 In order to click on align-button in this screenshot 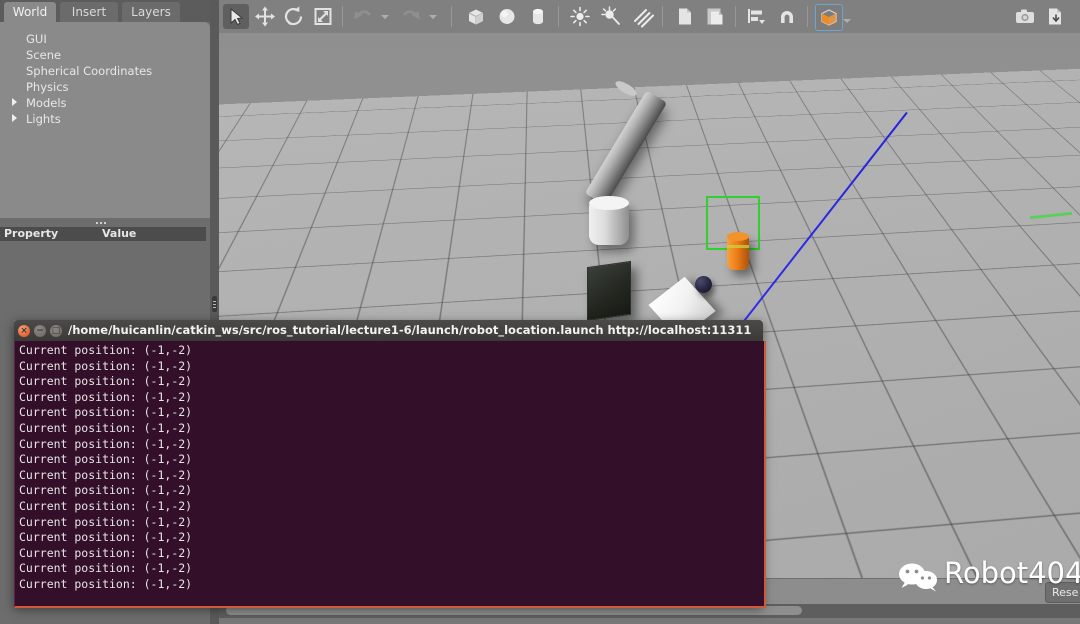, I will do `click(756, 16)`.